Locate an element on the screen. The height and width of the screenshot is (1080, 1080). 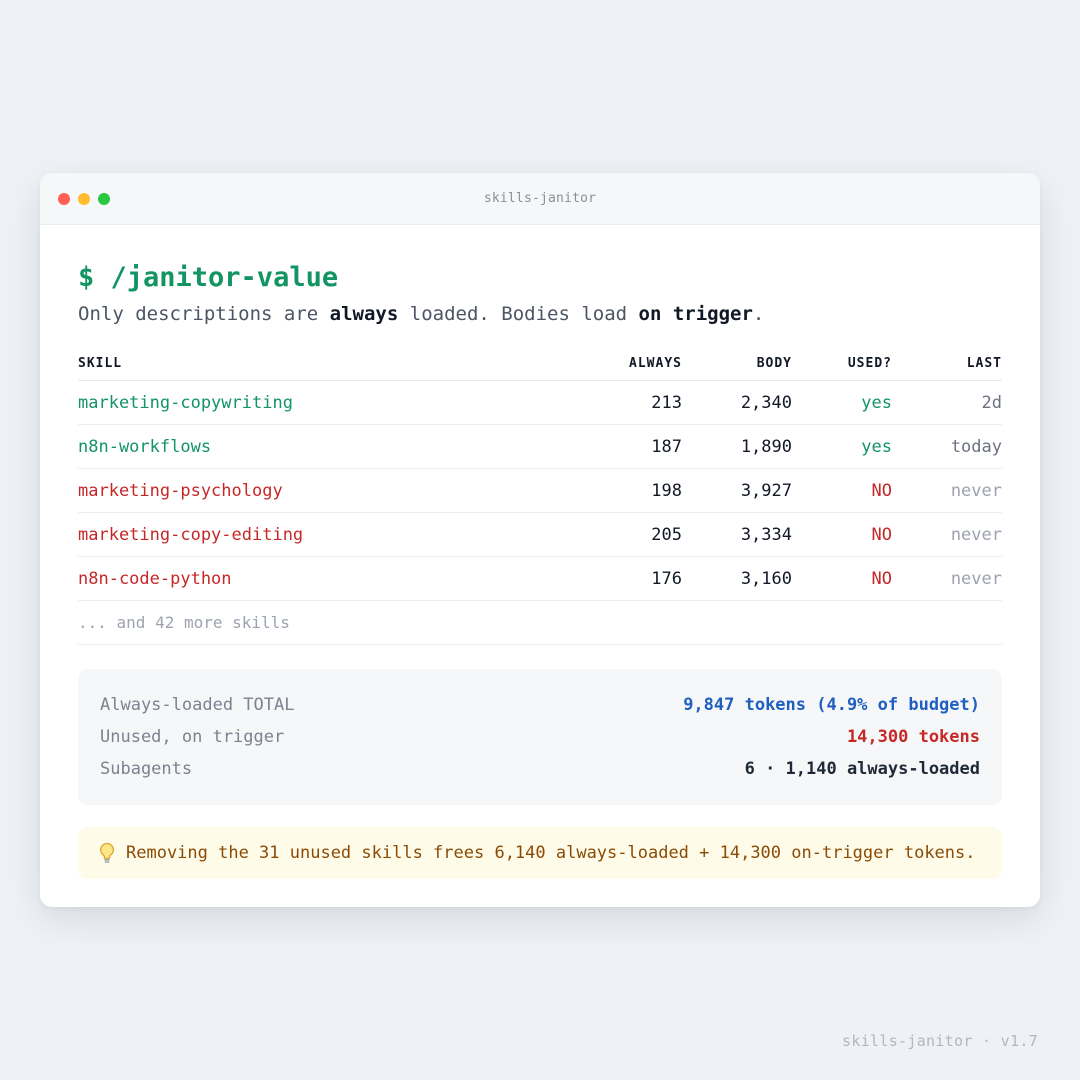
maximize-window-button is located at coordinates (104, 199).